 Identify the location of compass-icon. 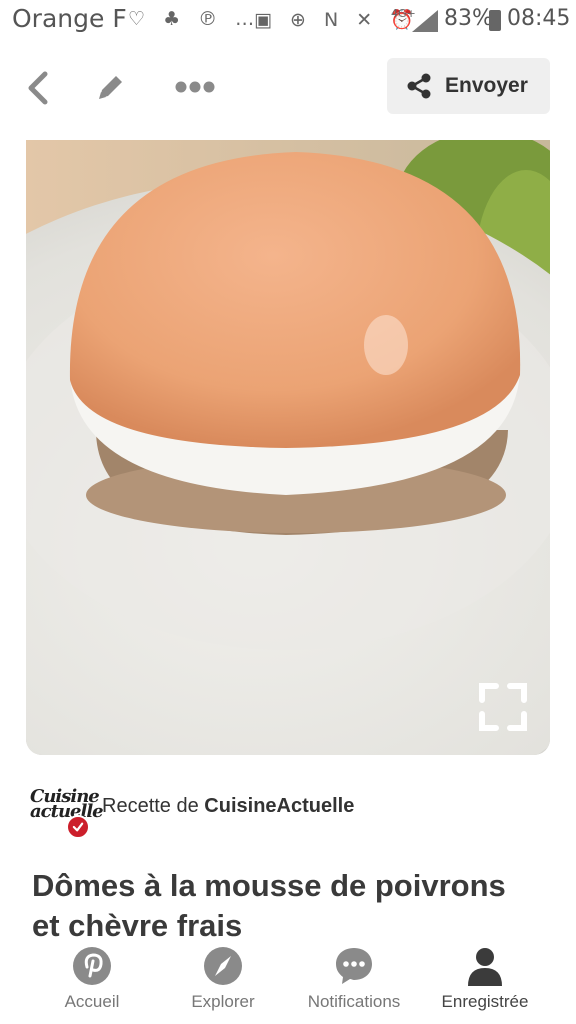
(223, 966).